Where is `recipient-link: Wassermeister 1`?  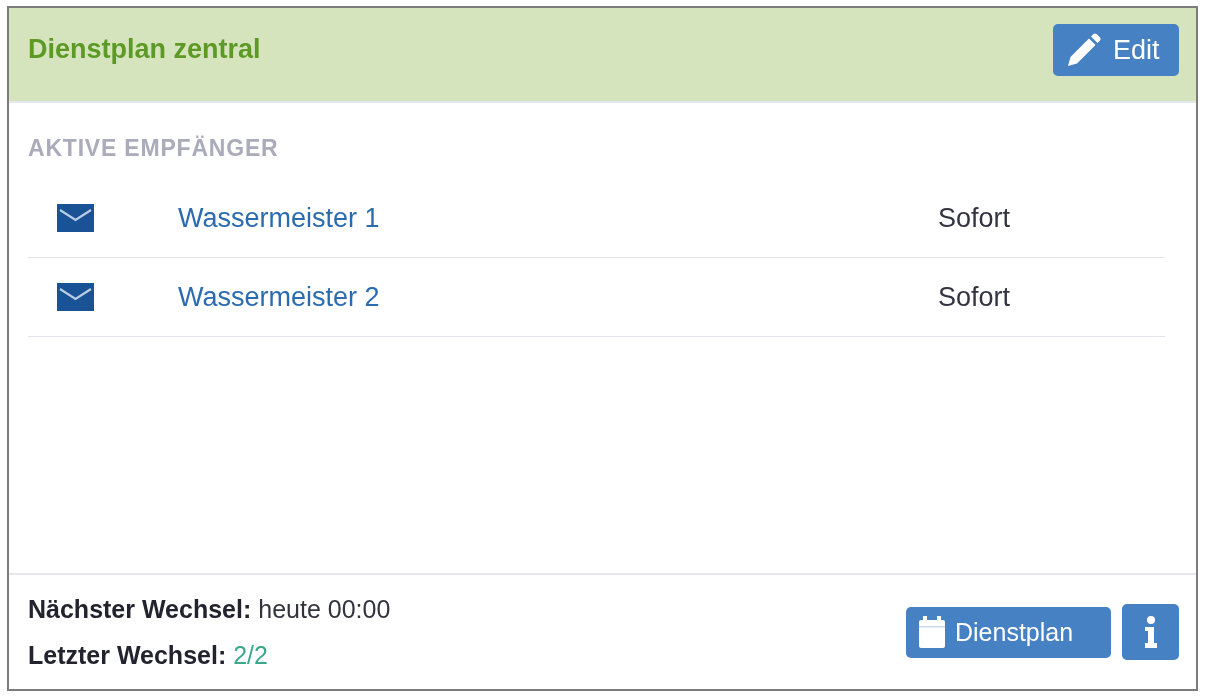
recipient-link: Wassermeister 1 is located at coordinates (279, 218).